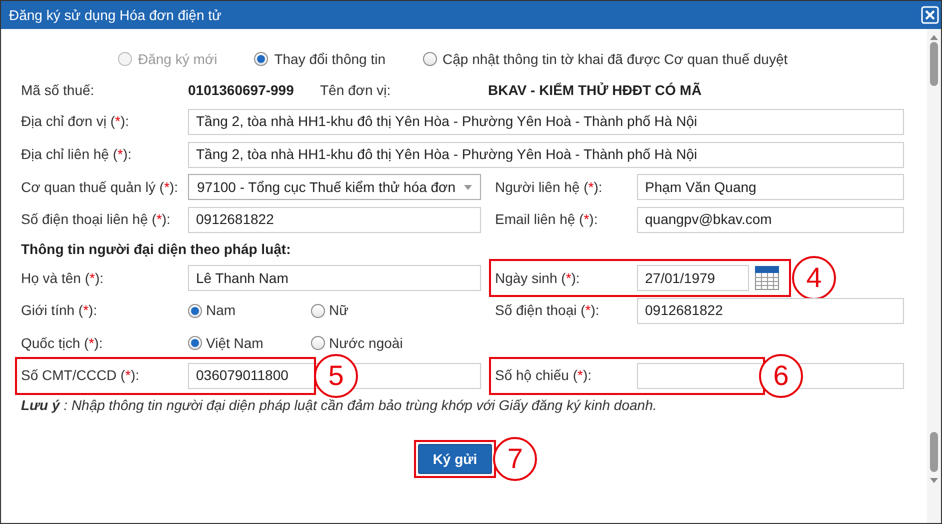 The image size is (942, 524). I want to click on submit-button: Ký gửi, so click(455, 459).